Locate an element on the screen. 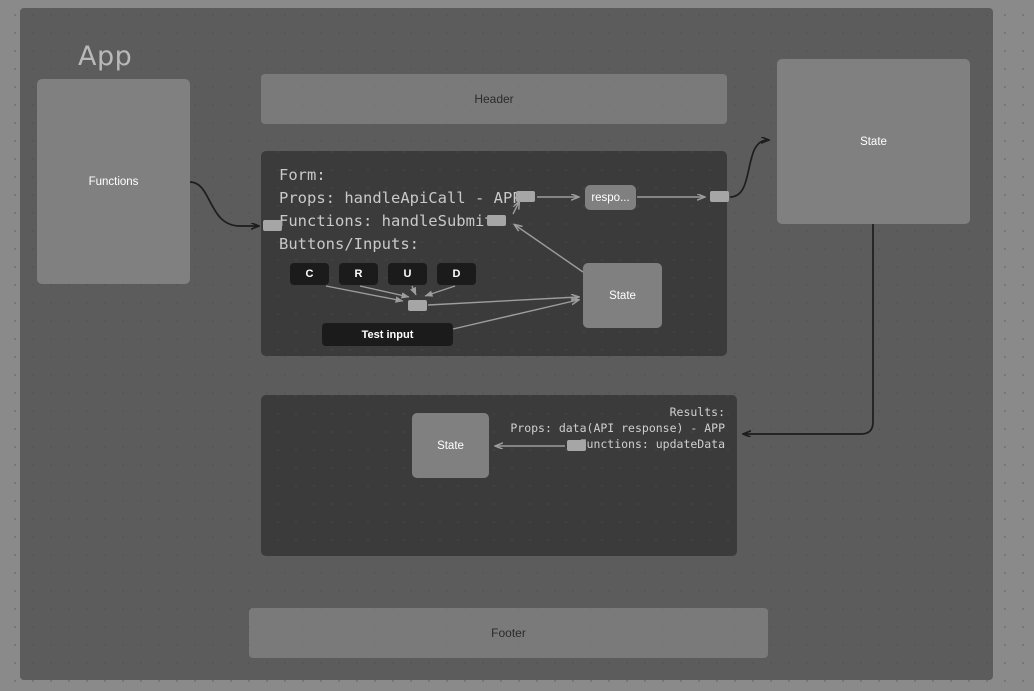 The image size is (1034, 691). button-create-label: C is located at coordinates (309, 274).